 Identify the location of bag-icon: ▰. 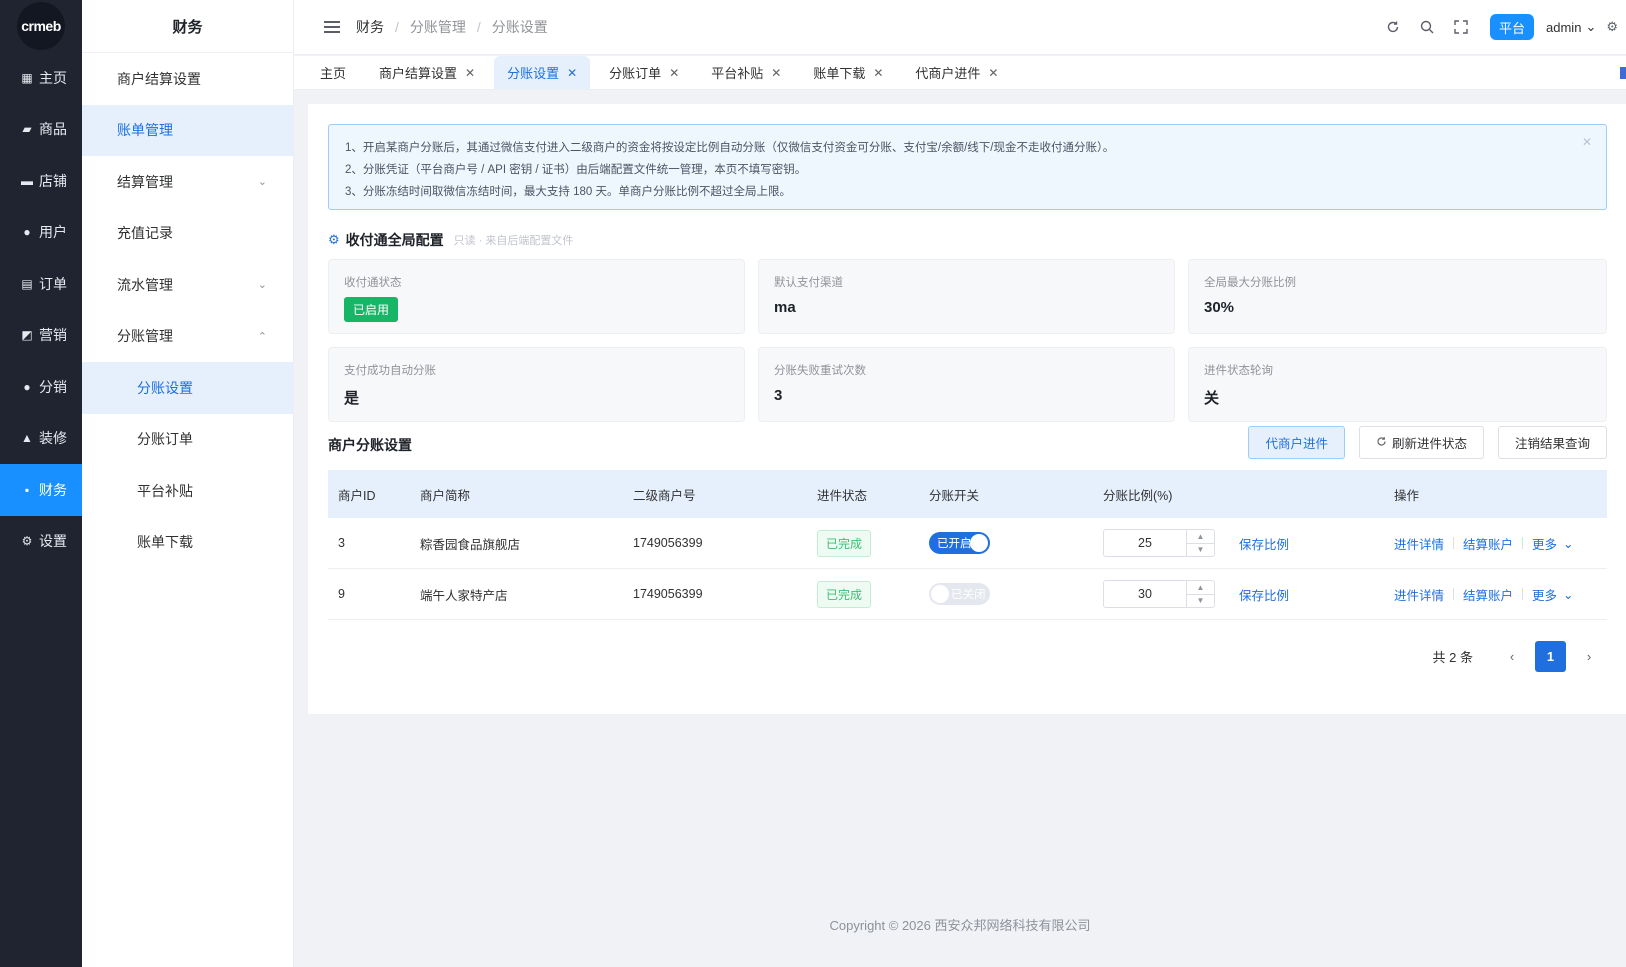
(27, 129).